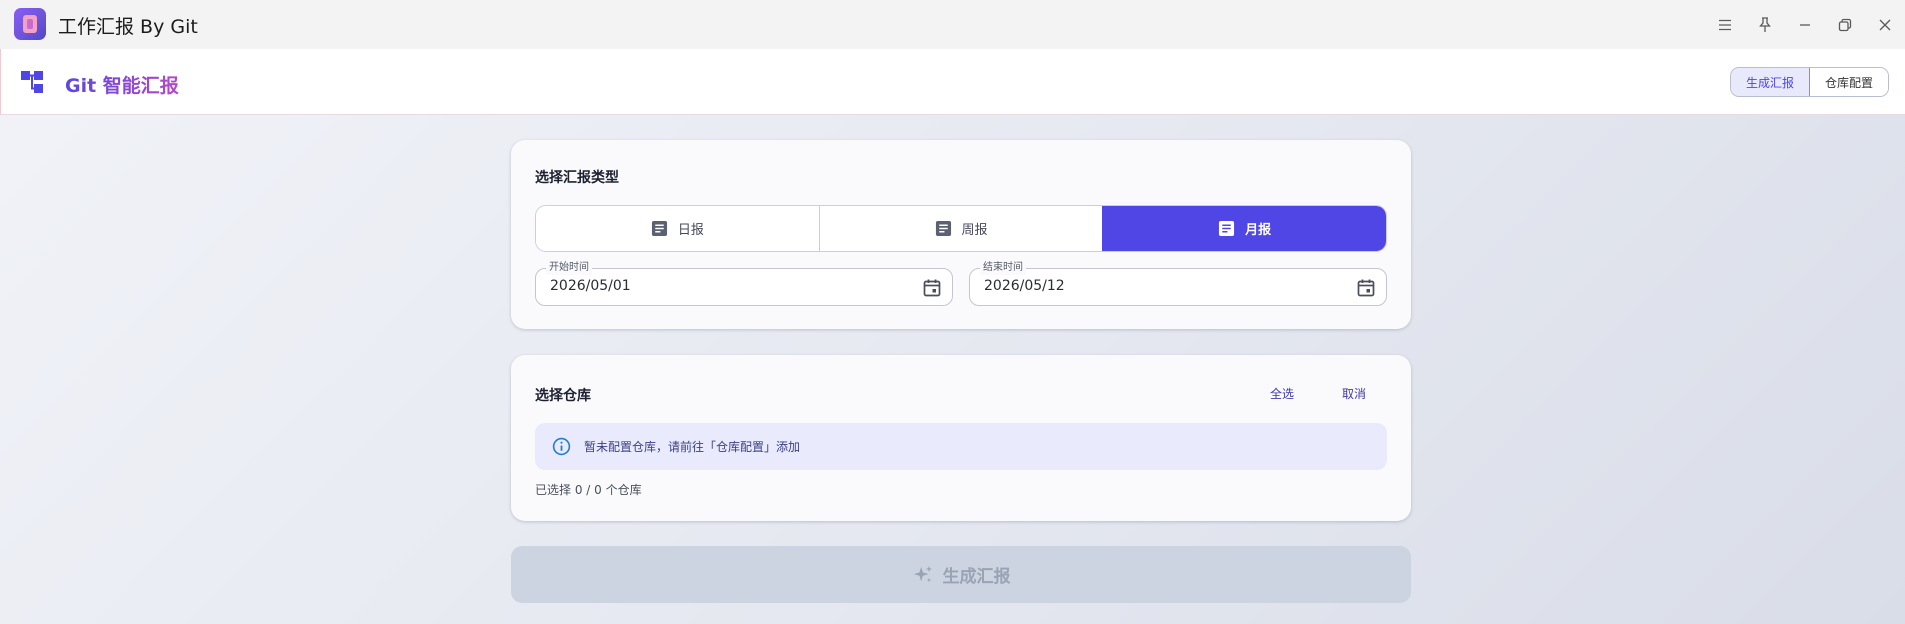  I want to click on option-weekly-label: 周报, so click(974, 230).